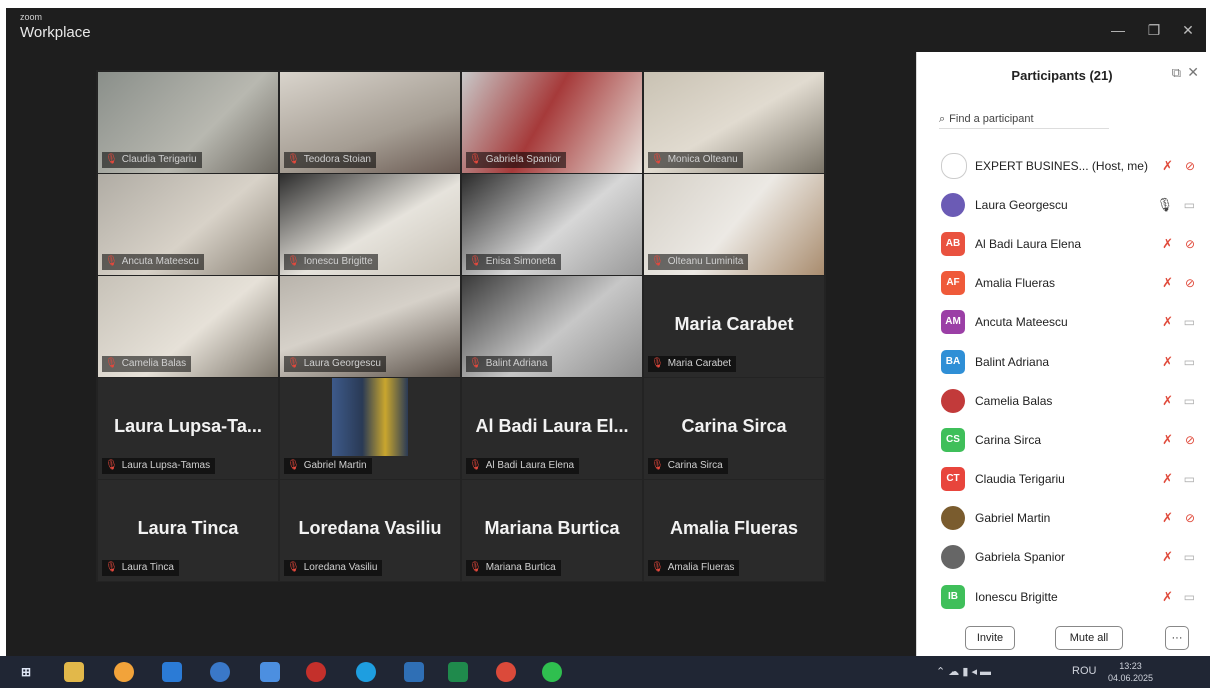 The height and width of the screenshot is (688, 1210). I want to click on participant-avatar: CT, so click(953, 479).